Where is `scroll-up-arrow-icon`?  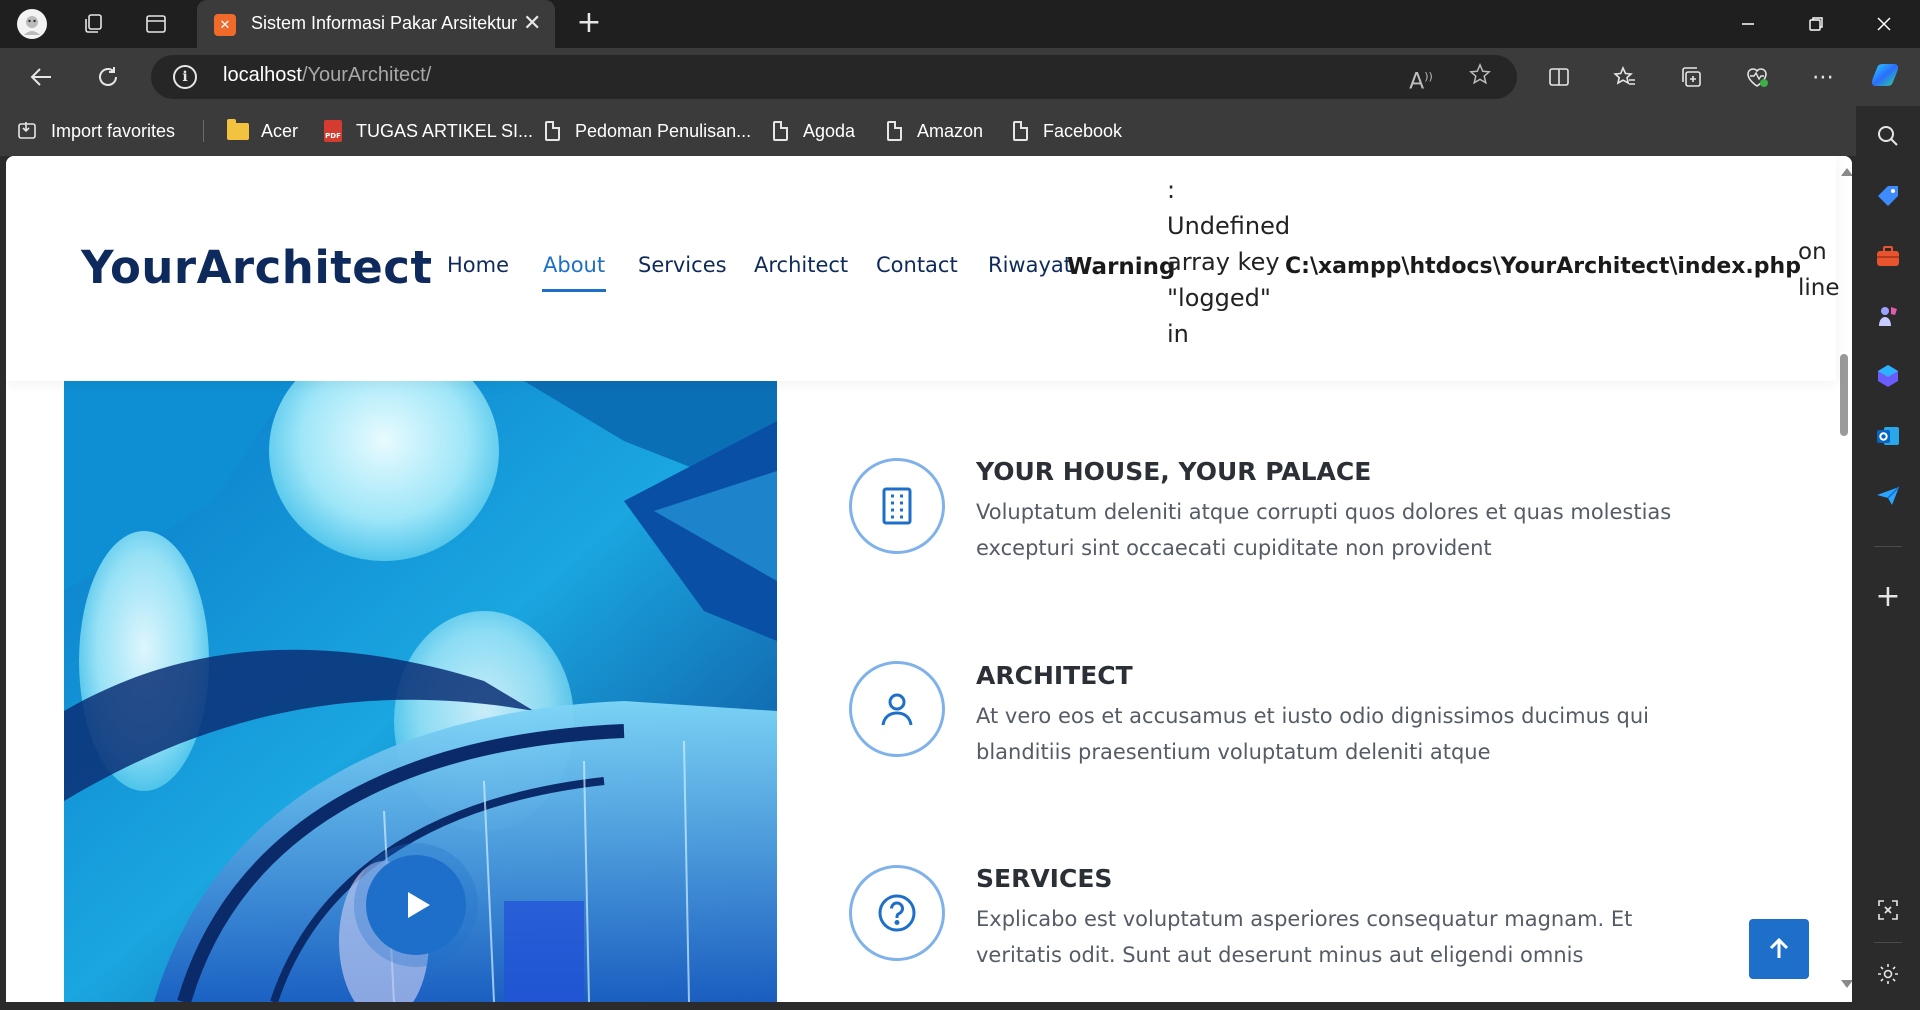
scroll-up-arrow-icon is located at coordinates (1846, 172).